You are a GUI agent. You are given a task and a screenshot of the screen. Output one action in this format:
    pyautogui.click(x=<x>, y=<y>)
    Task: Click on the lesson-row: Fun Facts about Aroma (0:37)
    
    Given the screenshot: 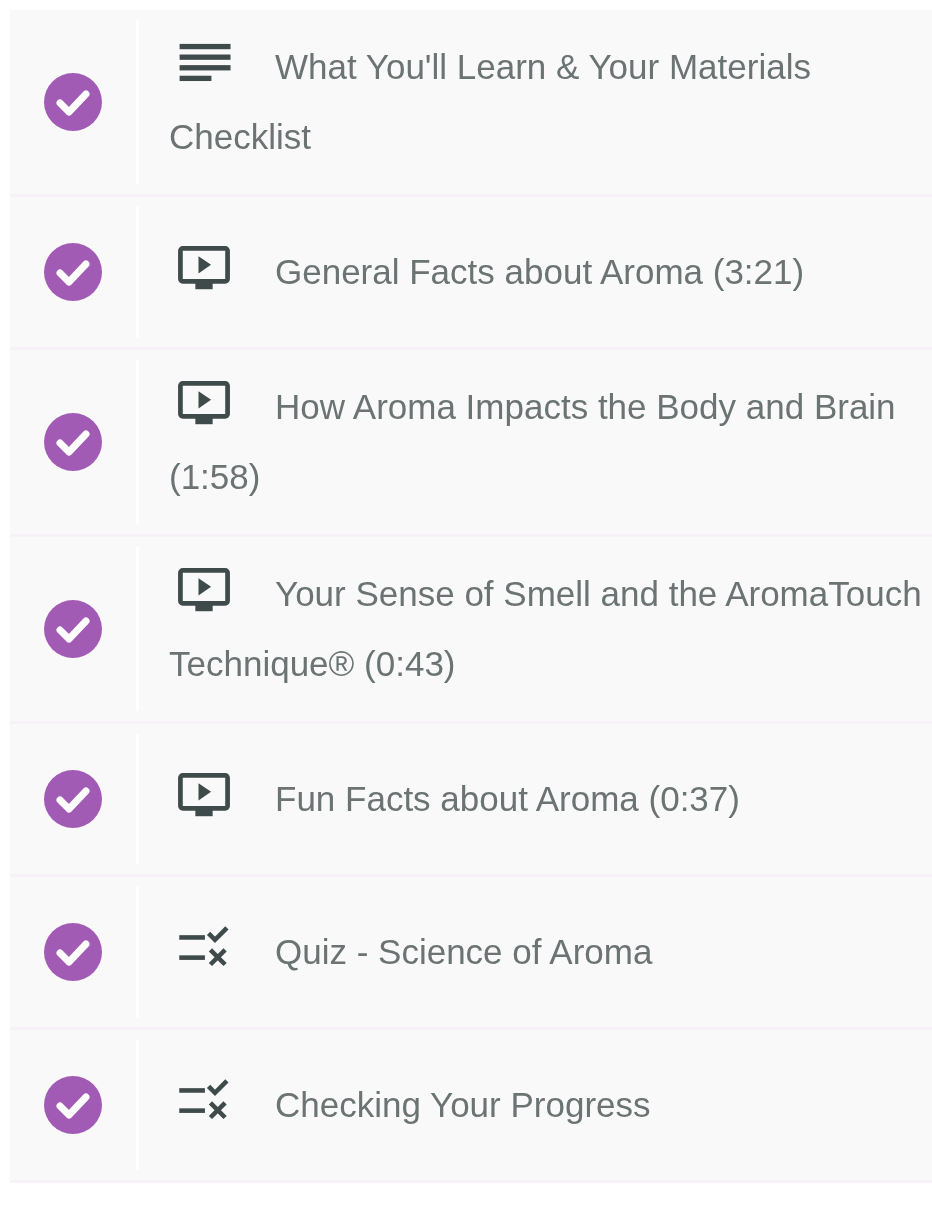 What is the action you would take?
    pyautogui.click(x=471, y=800)
    